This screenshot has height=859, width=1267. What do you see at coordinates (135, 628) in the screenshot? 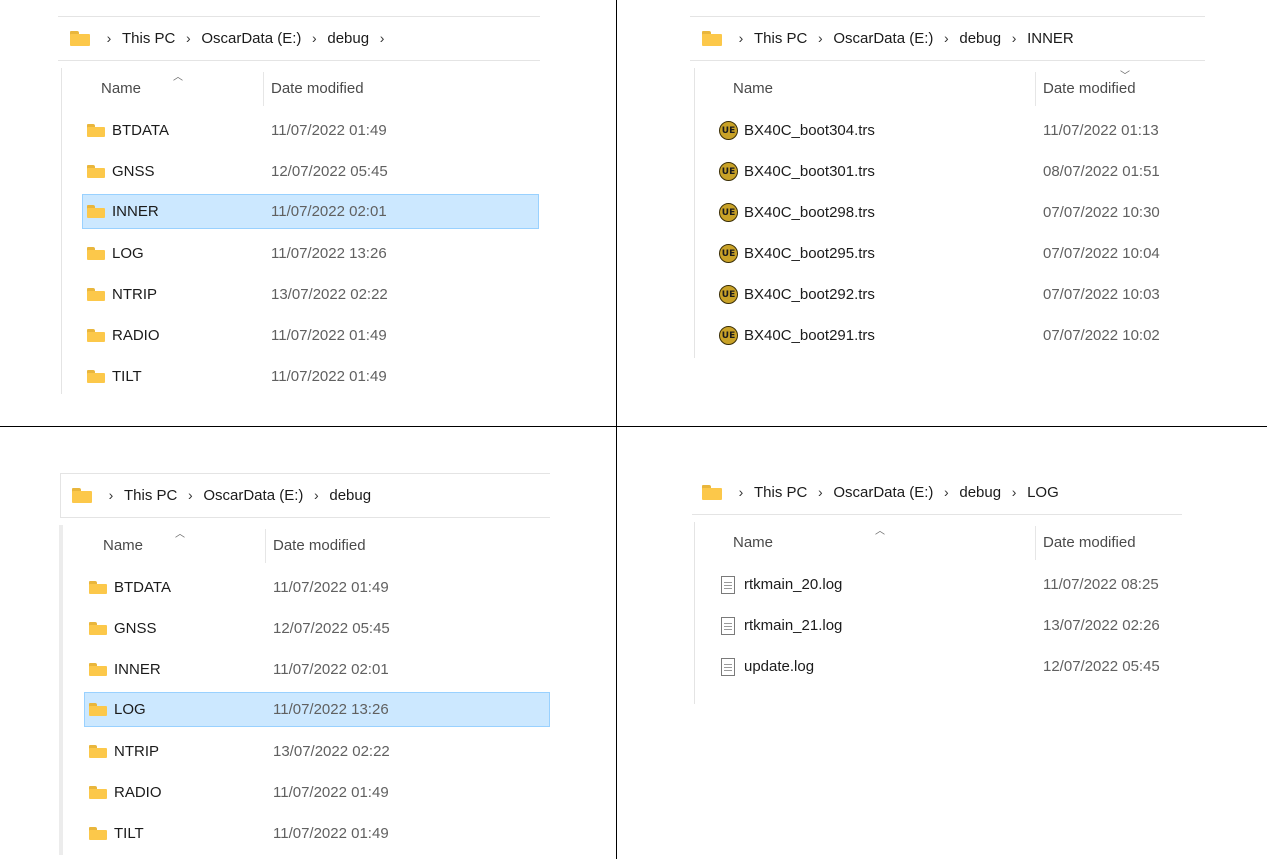
I see `item-name: GNSS` at bounding box center [135, 628].